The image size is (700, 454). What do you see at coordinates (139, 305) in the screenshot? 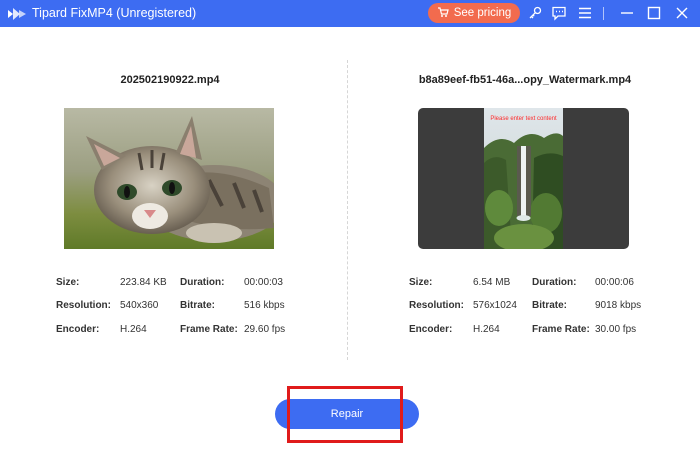
I see `left-resolution-value: 540x360` at bounding box center [139, 305].